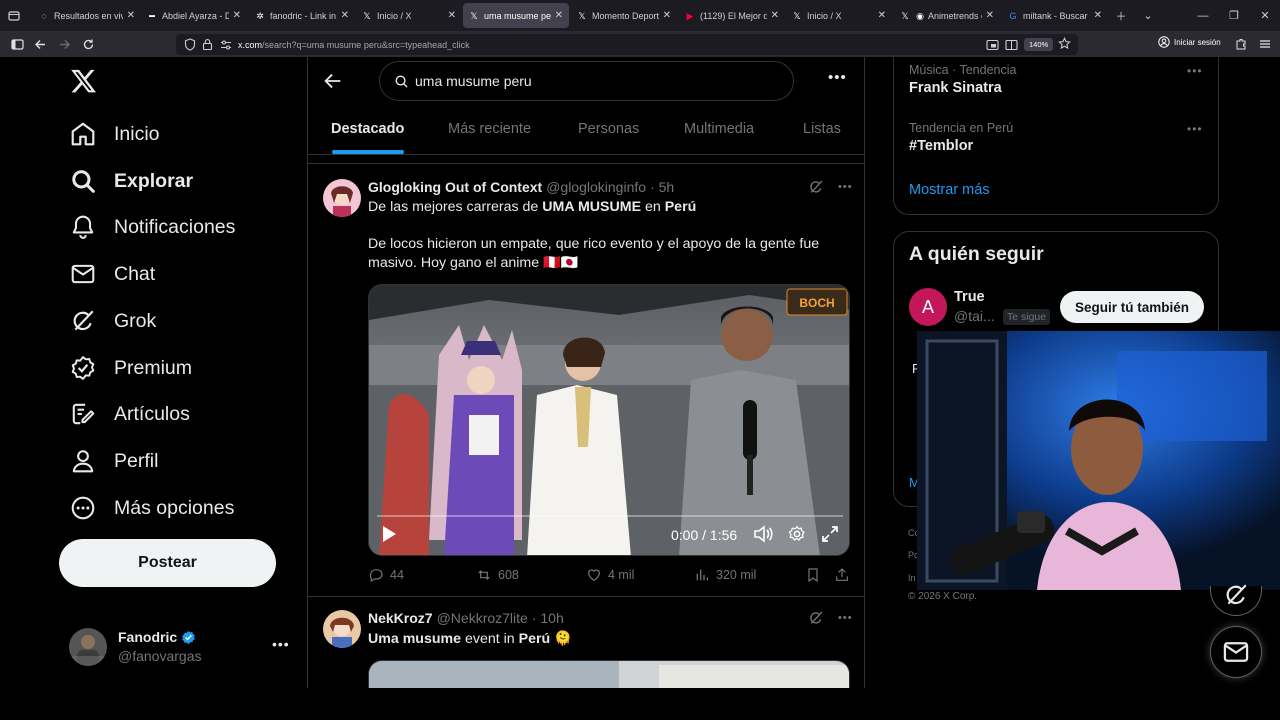 The width and height of the screenshot is (1280, 720). Describe the element at coordinates (1064, 45) in the screenshot. I see `star-icon` at that location.